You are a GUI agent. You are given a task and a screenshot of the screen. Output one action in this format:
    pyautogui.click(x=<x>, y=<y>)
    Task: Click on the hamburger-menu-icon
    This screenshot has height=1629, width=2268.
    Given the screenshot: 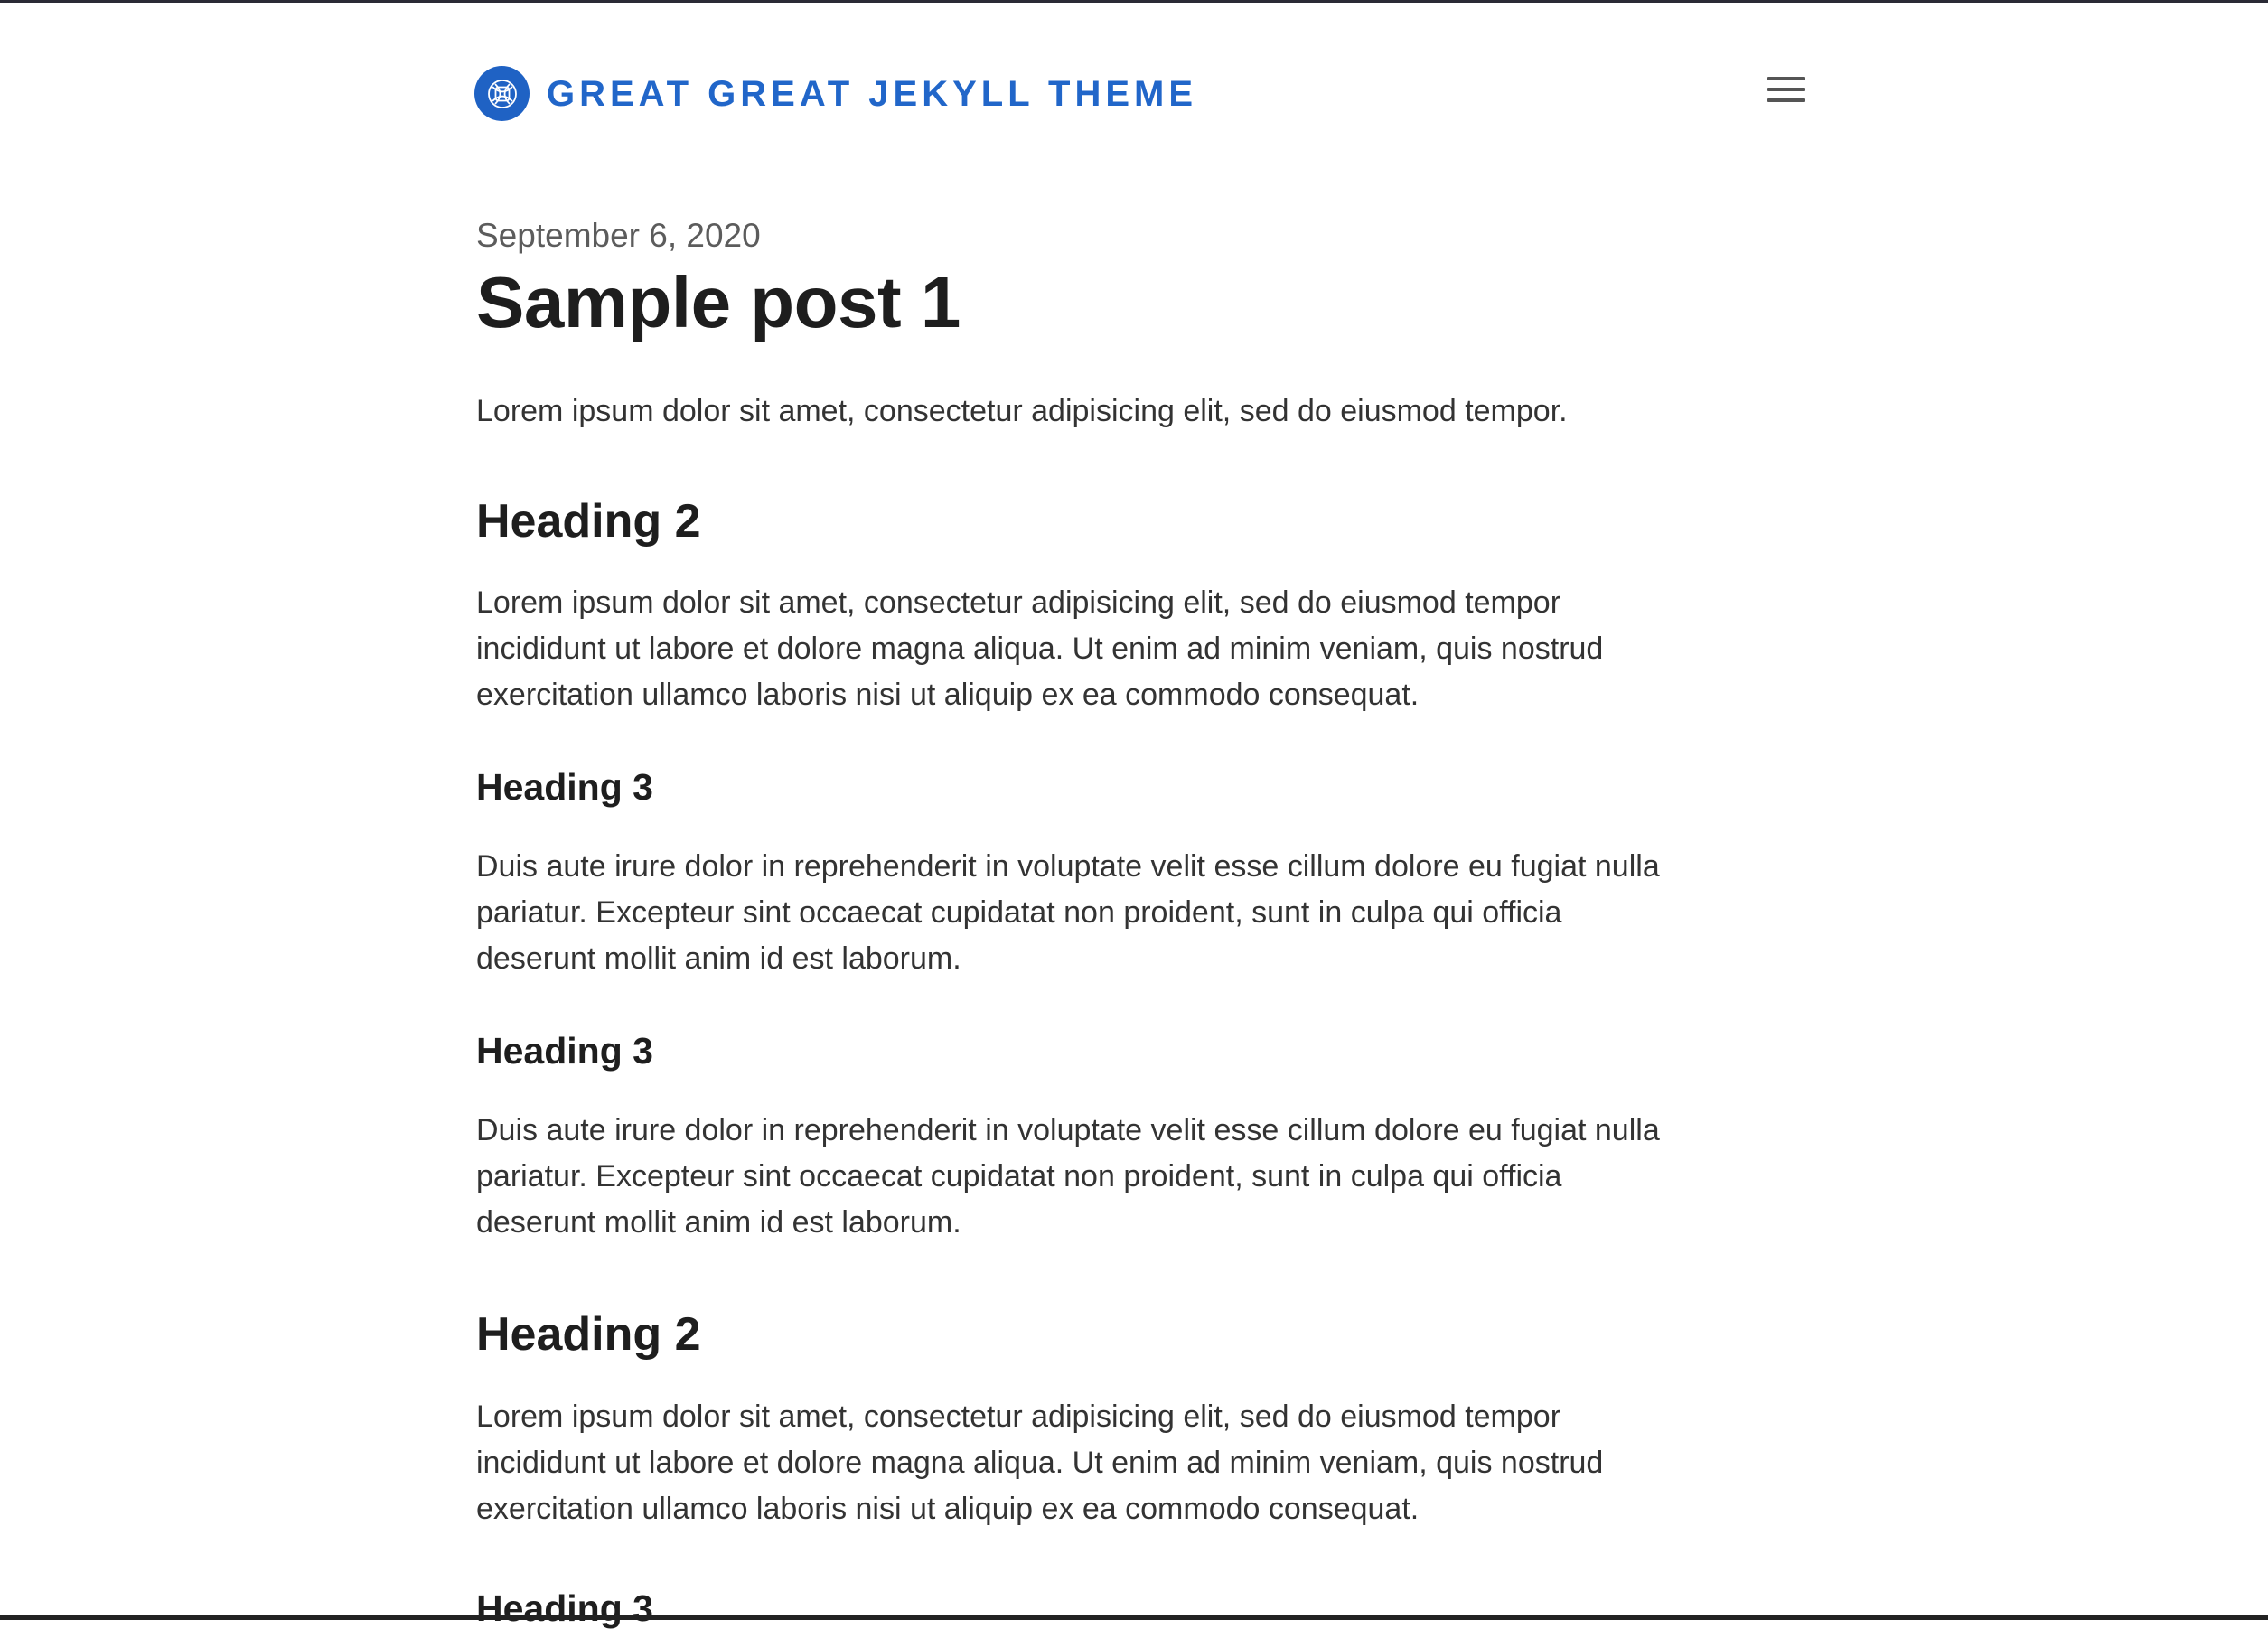 What is the action you would take?
    pyautogui.click(x=1786, y=89)
    